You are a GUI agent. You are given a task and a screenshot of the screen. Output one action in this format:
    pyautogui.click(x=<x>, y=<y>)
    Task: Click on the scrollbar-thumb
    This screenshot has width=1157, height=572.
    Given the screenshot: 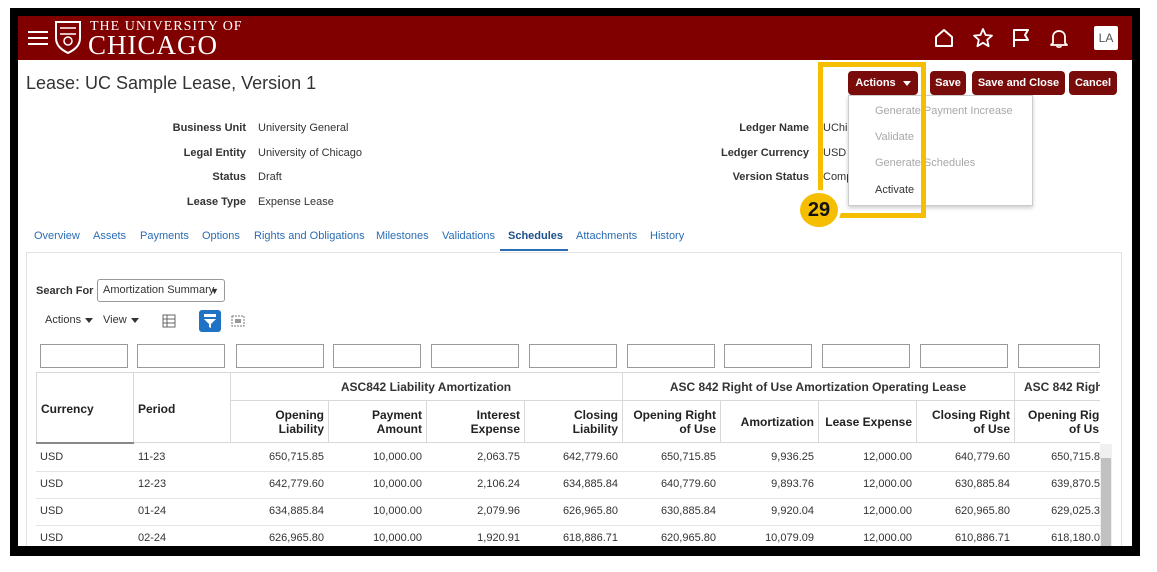 What is the action you would take?
    pyautogui.click(x=1106, y=502)
    